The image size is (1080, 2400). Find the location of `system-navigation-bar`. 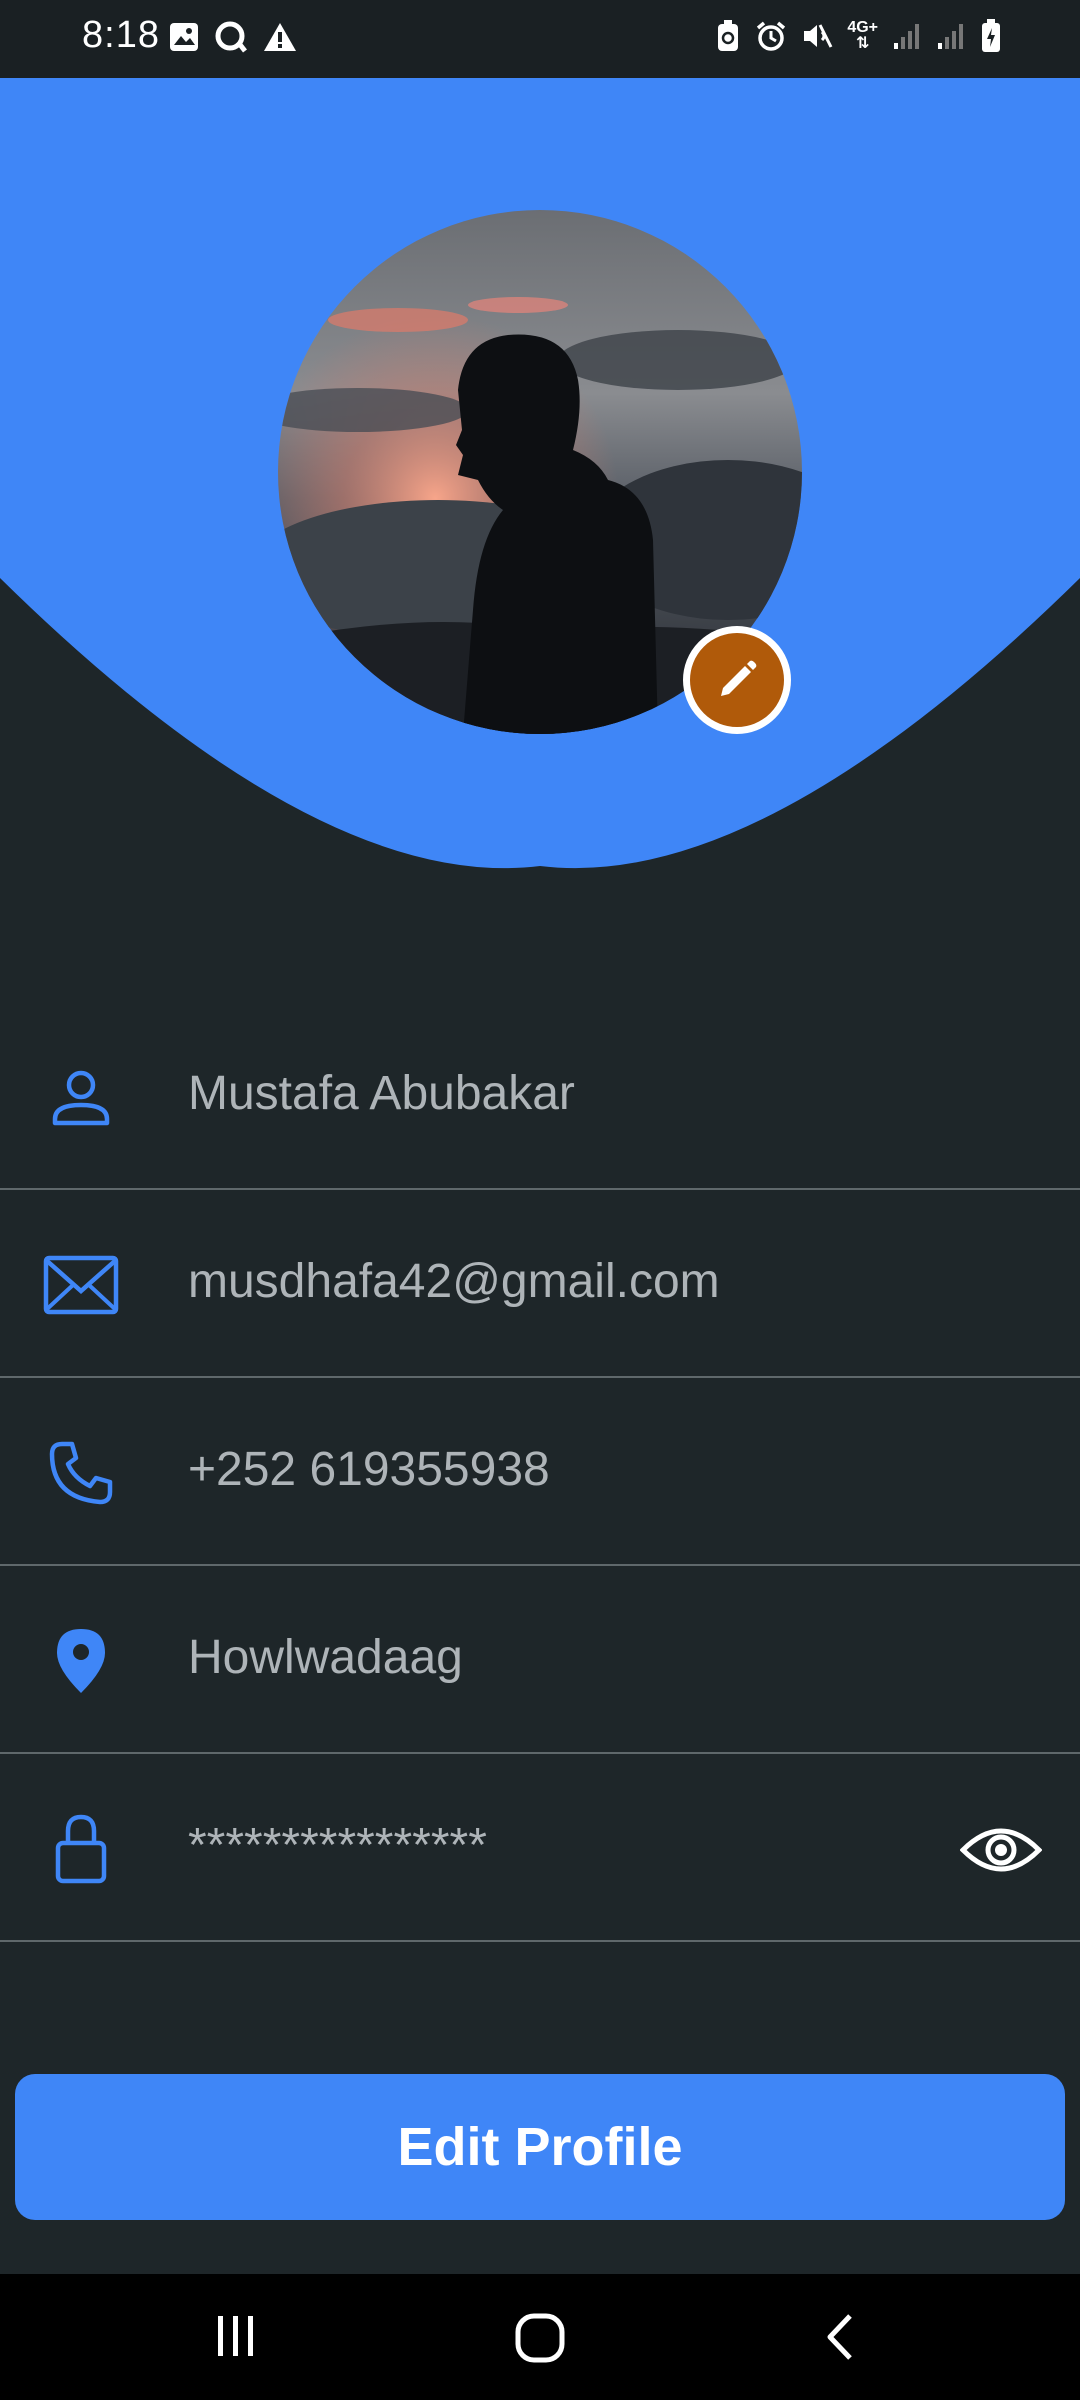

system-navigation-bar is located at coordinates (540, 2337).